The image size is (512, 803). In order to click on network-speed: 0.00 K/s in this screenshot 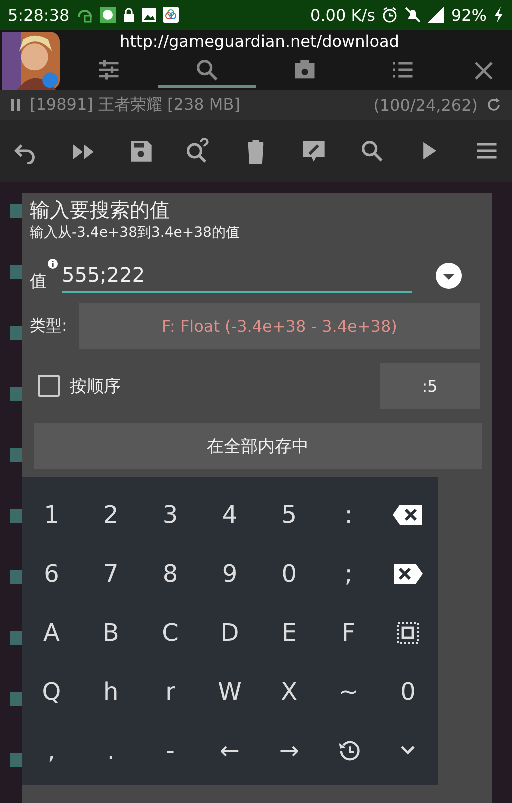, I will do `click(343, 15)`.